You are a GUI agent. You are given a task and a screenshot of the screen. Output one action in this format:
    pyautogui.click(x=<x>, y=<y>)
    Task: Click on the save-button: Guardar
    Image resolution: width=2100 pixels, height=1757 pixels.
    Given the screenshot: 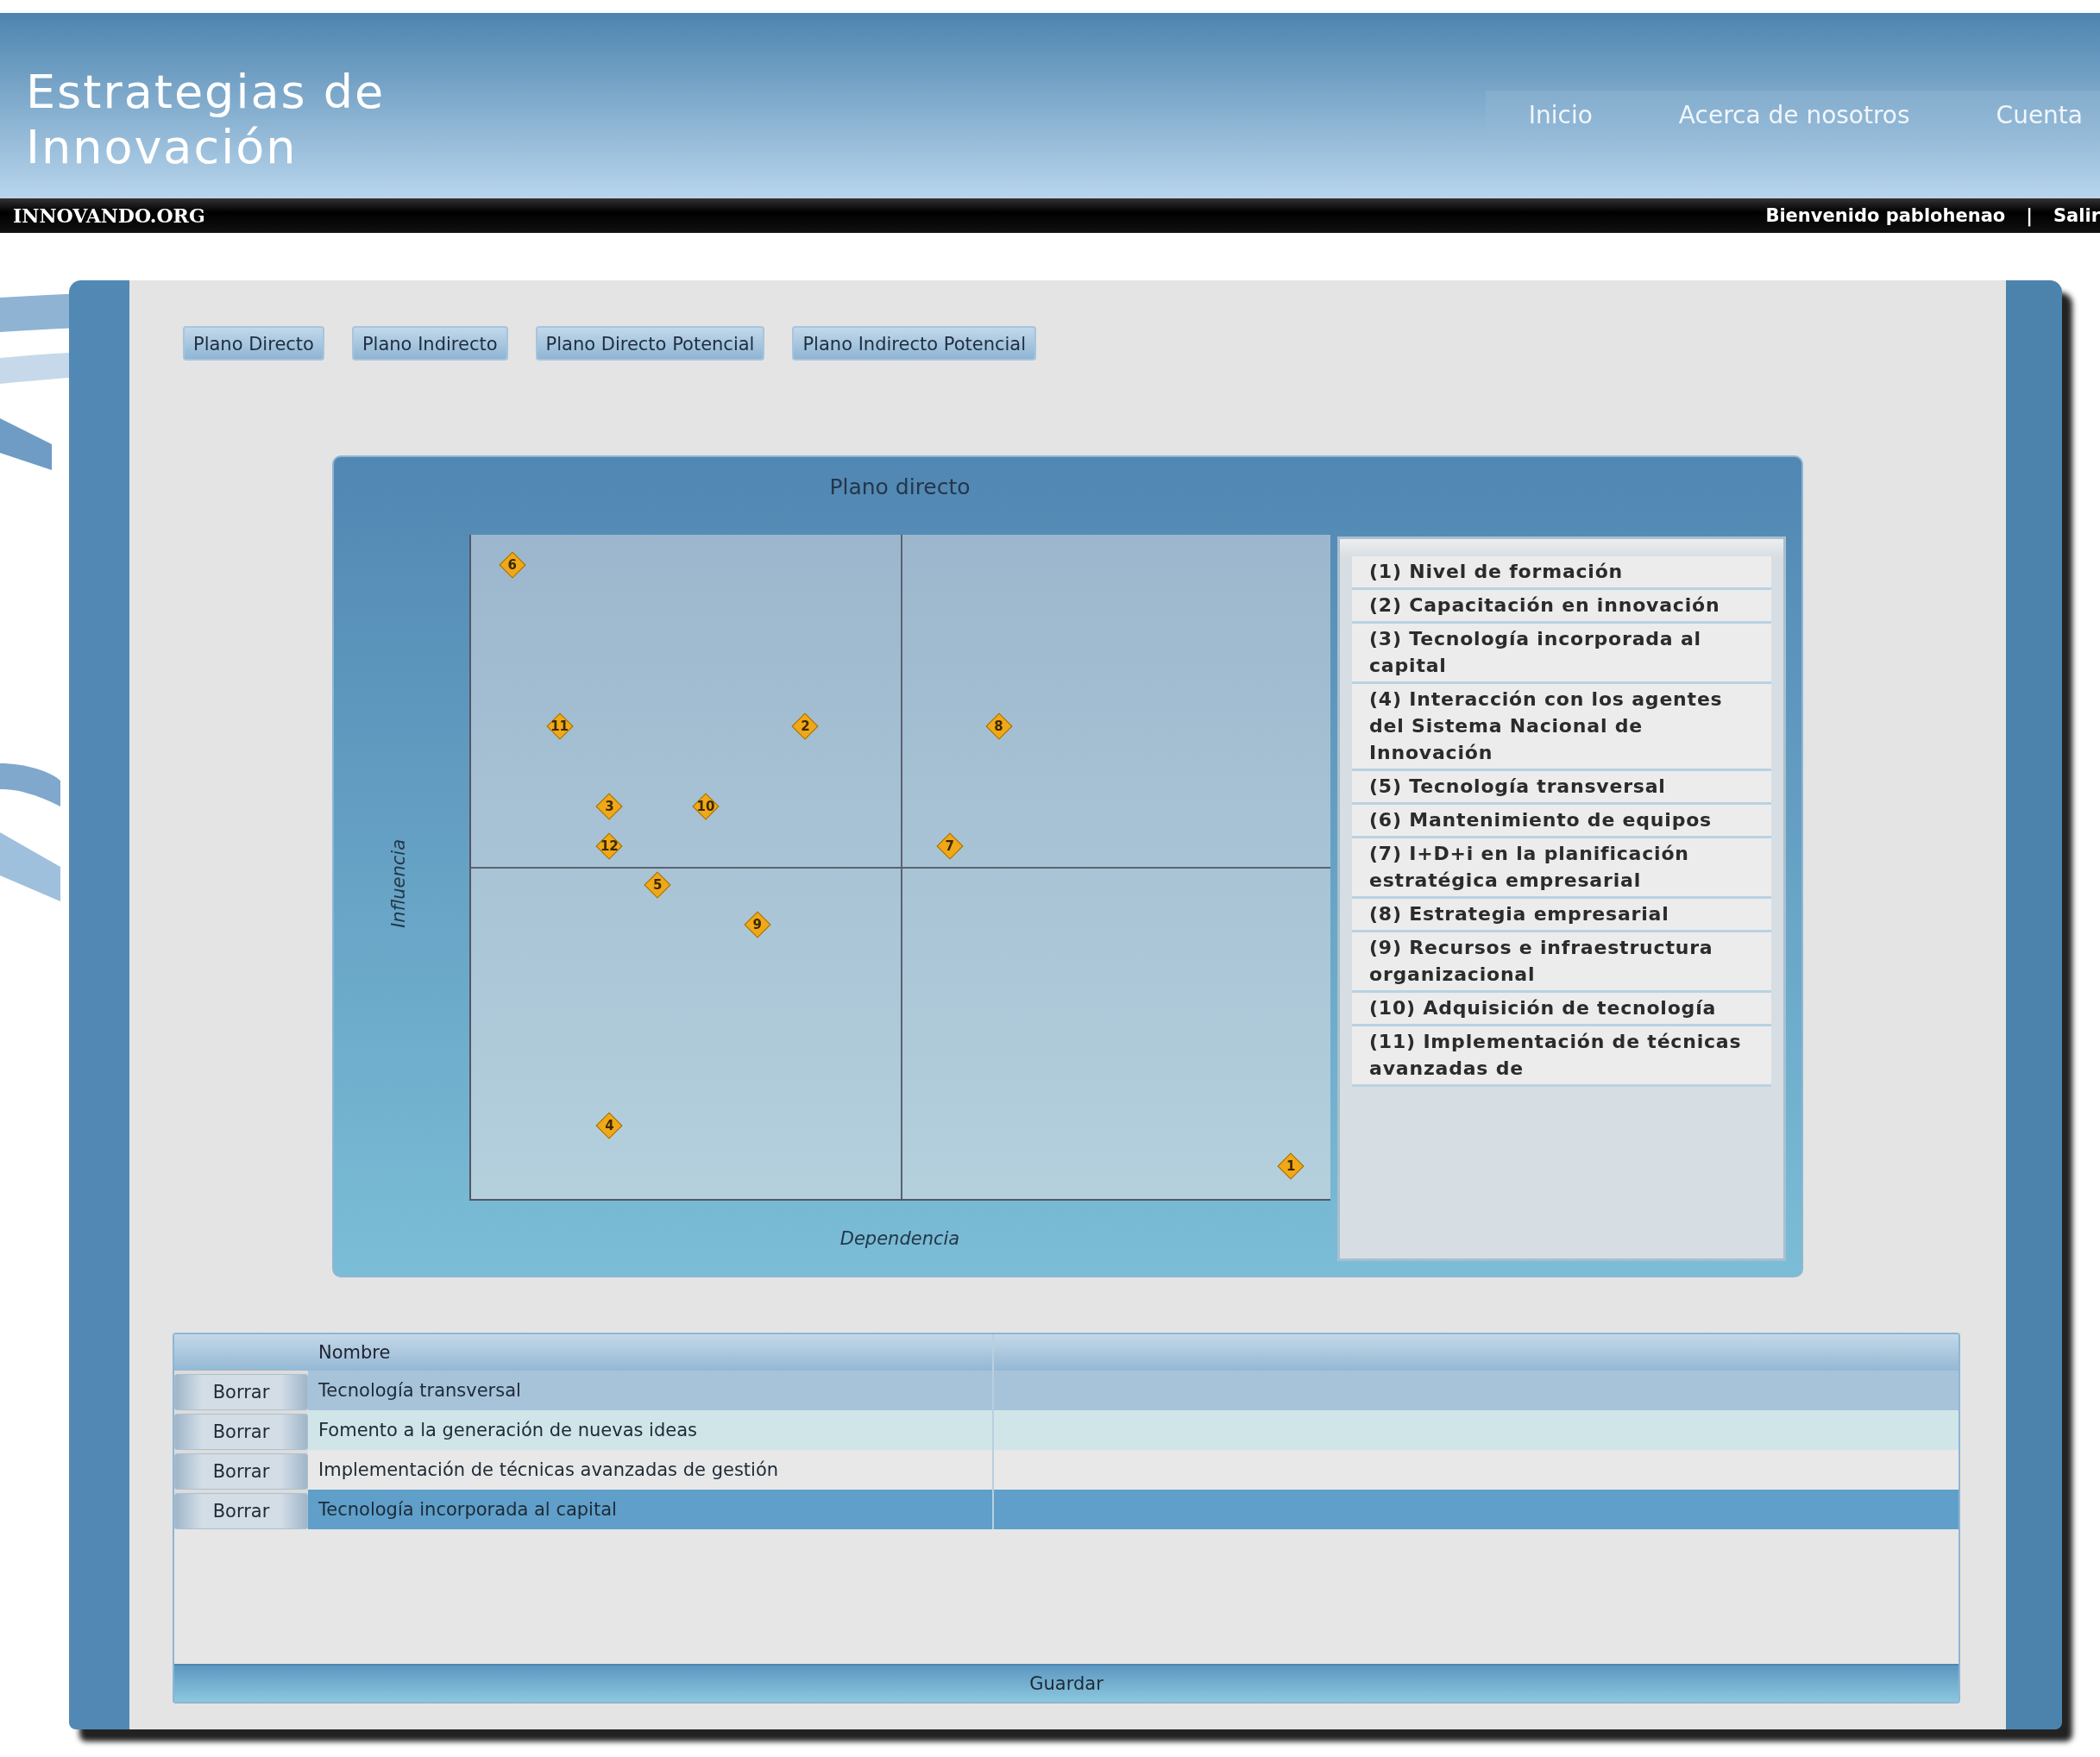 What is the action you would take?
    pyautogui.click(x=1067, y=1683)
    